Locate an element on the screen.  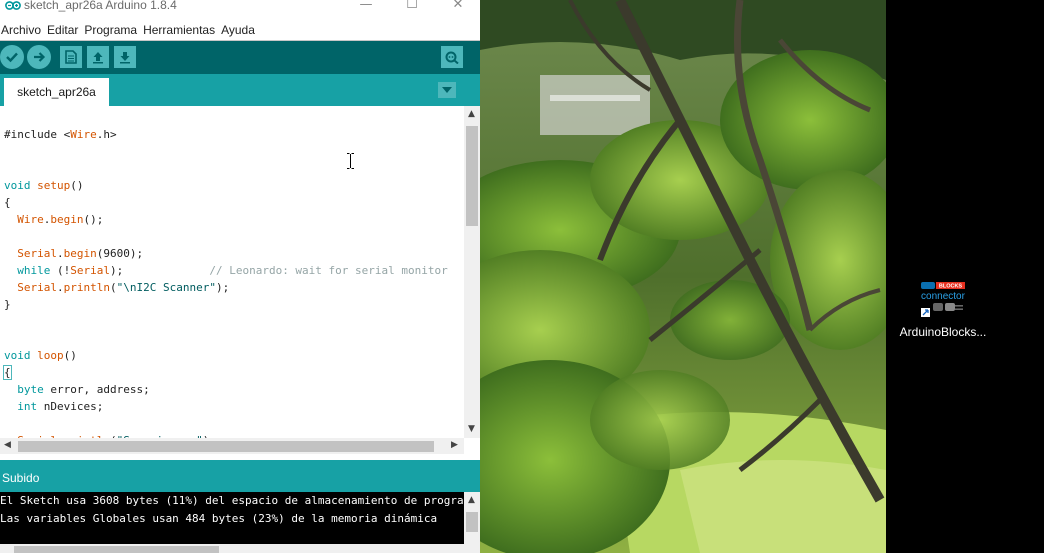
text-cursor-icon is located at coordinates (350, 161).